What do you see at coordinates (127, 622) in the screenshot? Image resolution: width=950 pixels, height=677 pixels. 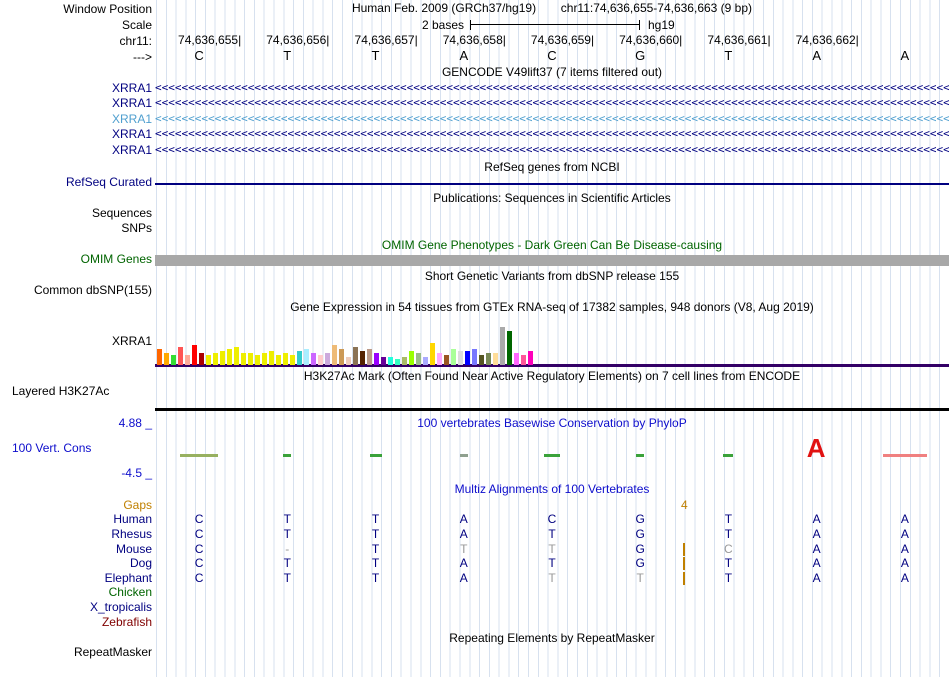 I see `multiz-species-label-zebrafish: Zebrafish` at bounding box center [127, 622].